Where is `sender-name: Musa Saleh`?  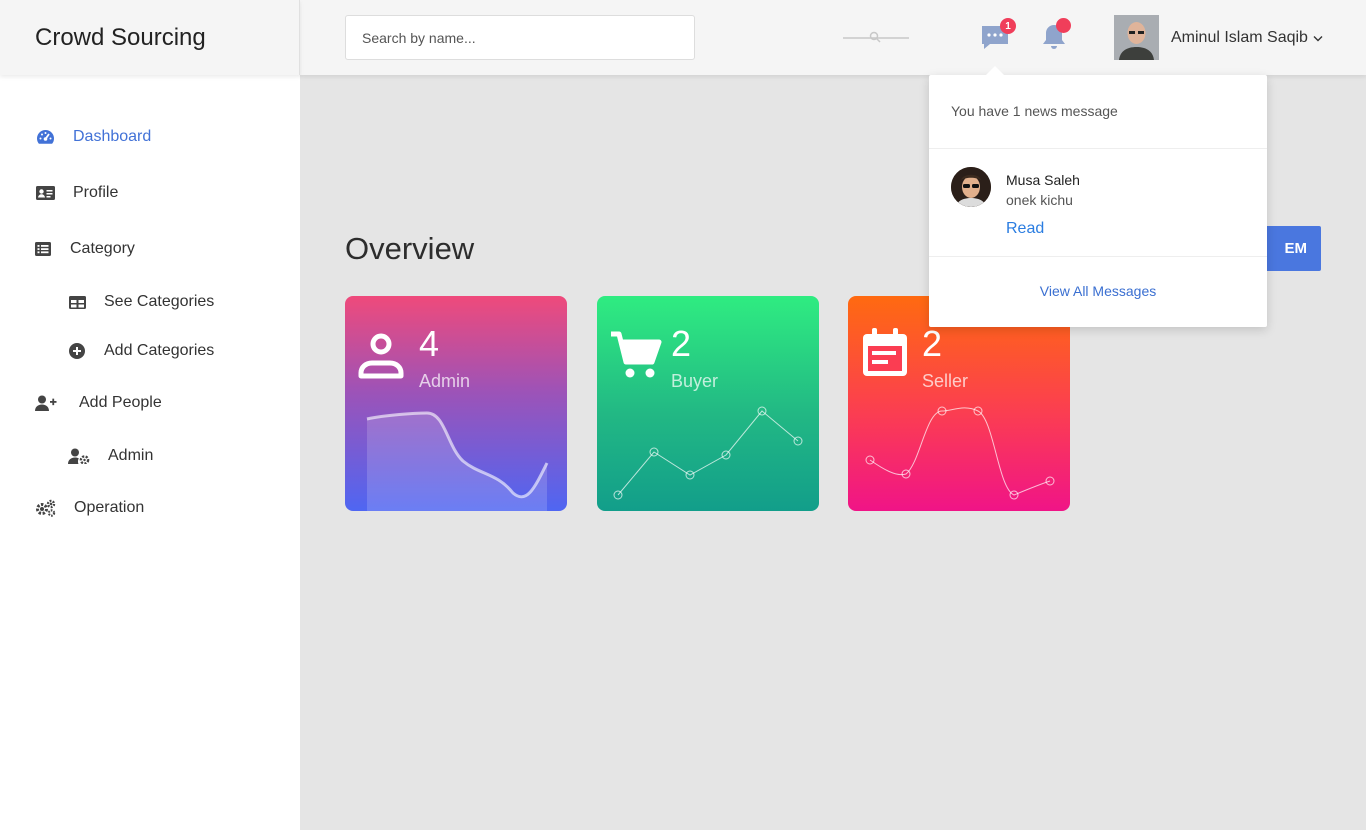 sender-name: Musa Saleh is located at coordinates (1043, 180).